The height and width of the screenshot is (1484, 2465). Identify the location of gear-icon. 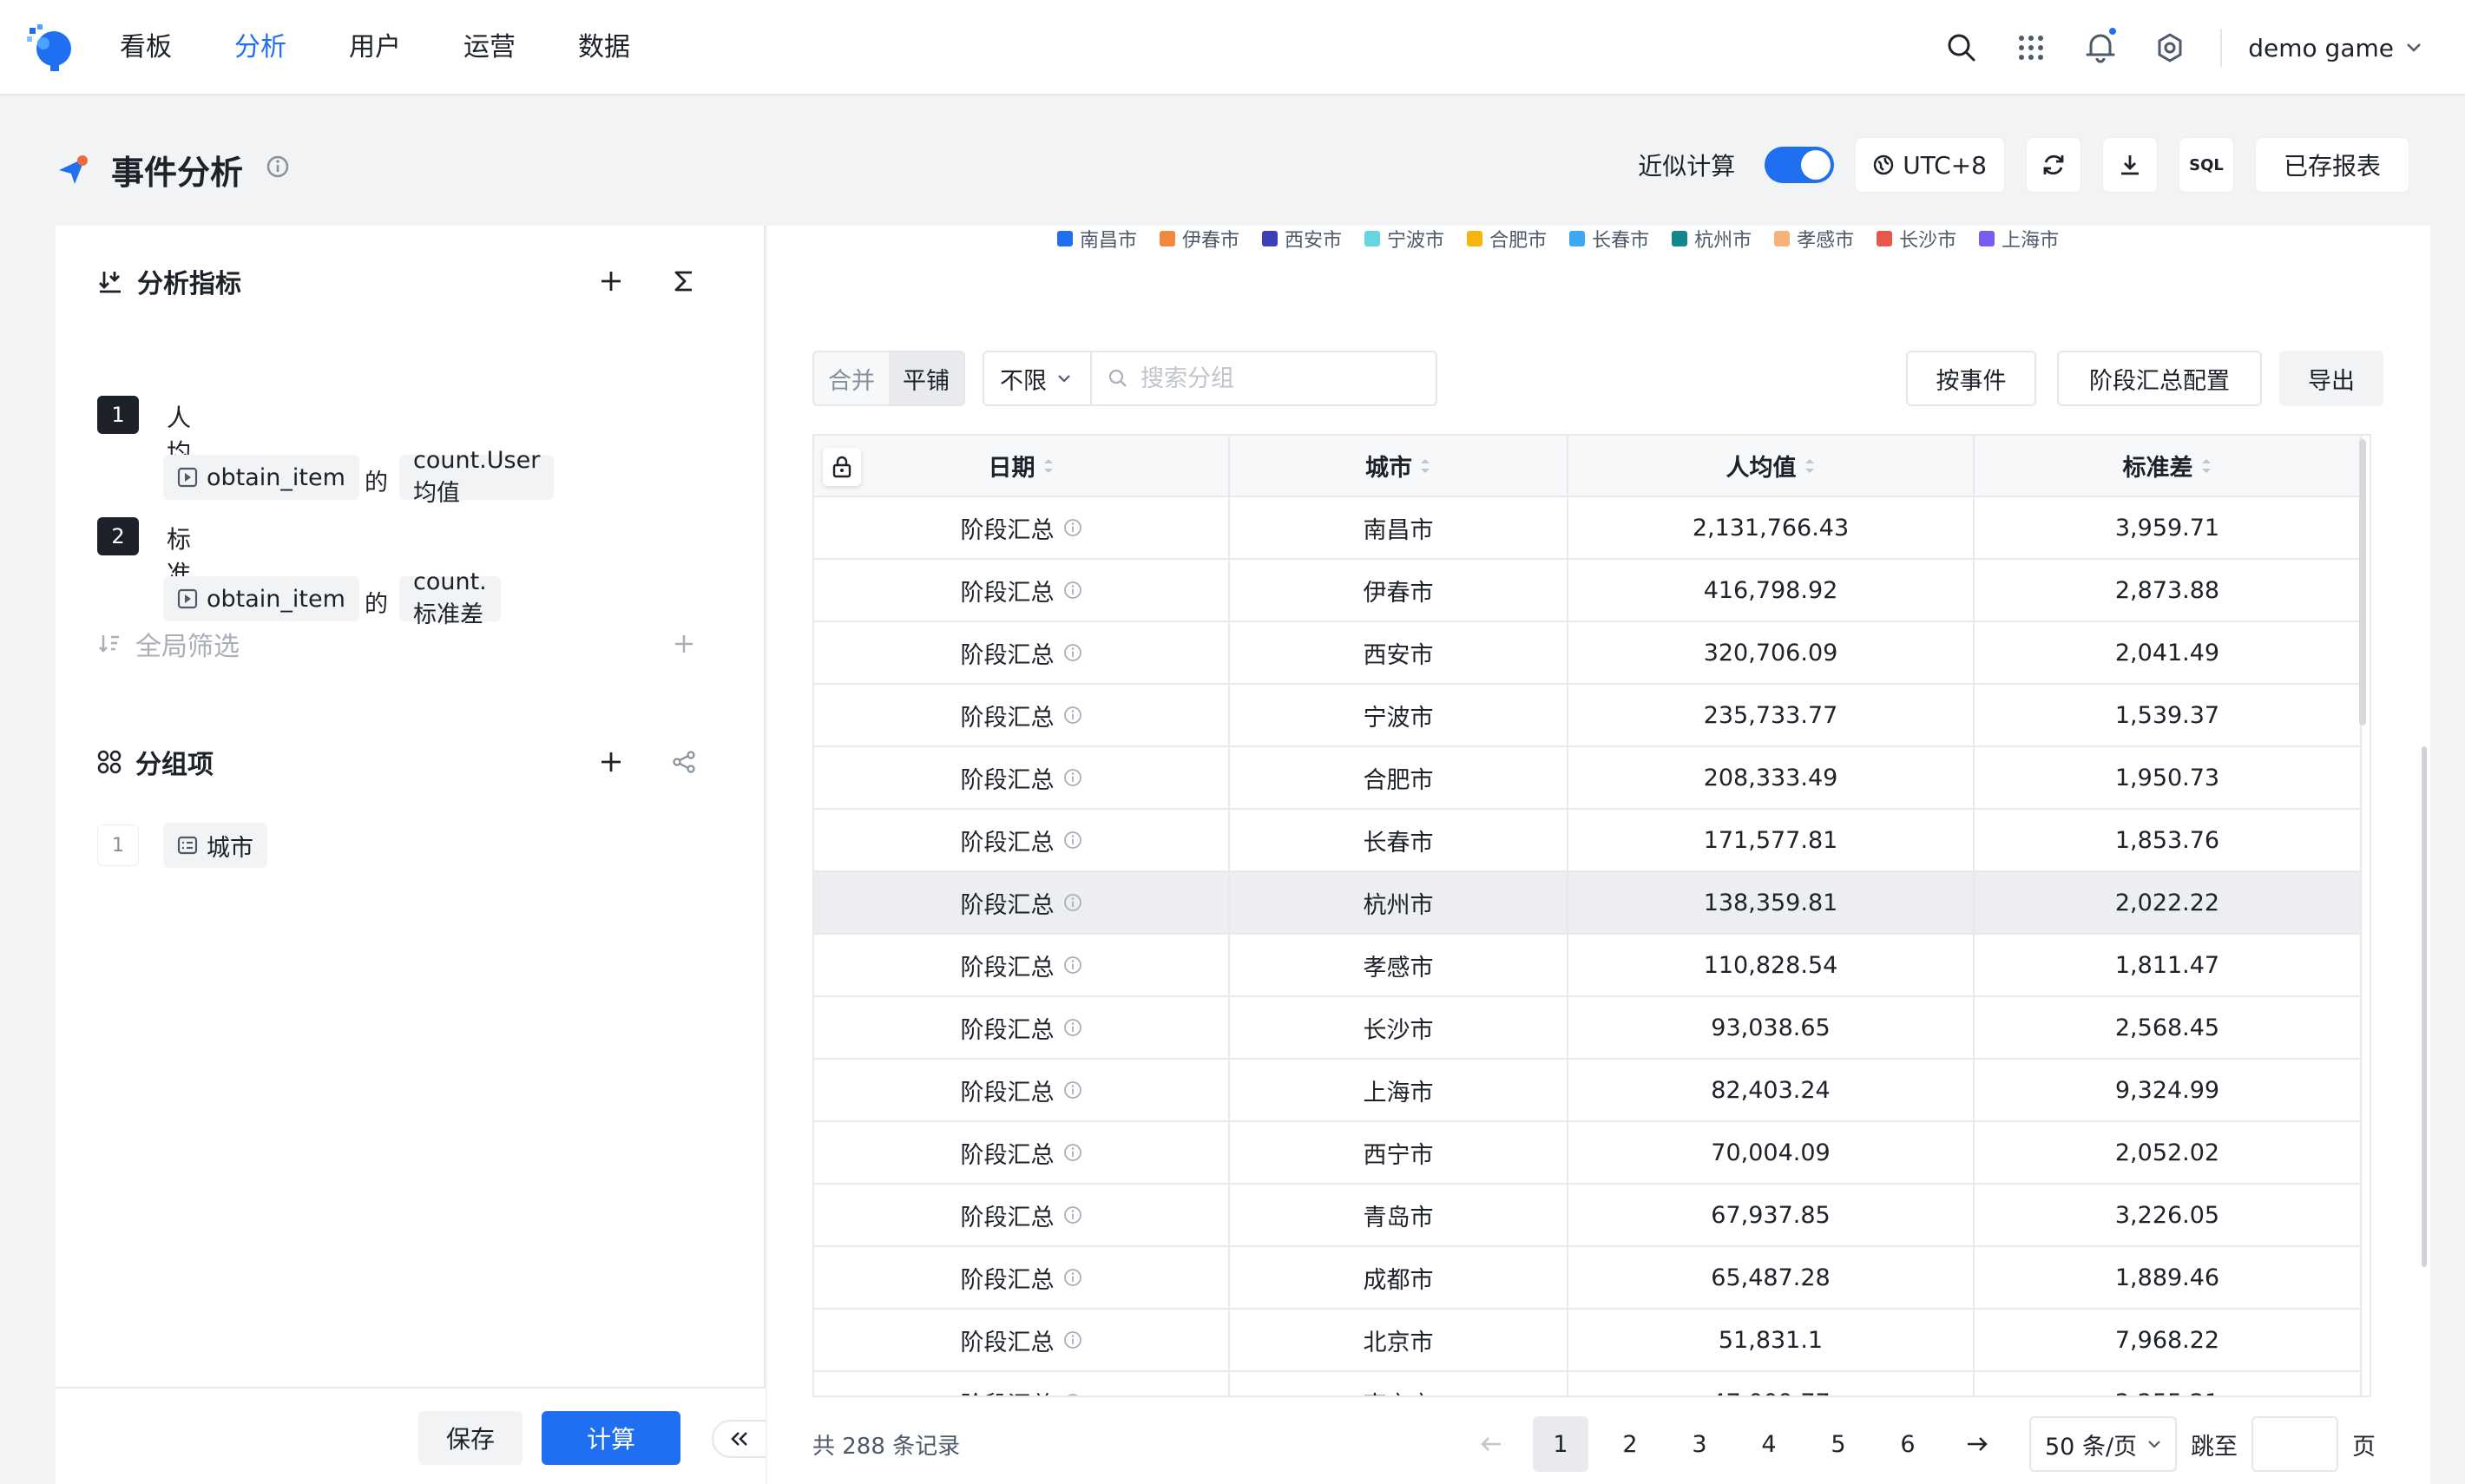
(2170, 47).